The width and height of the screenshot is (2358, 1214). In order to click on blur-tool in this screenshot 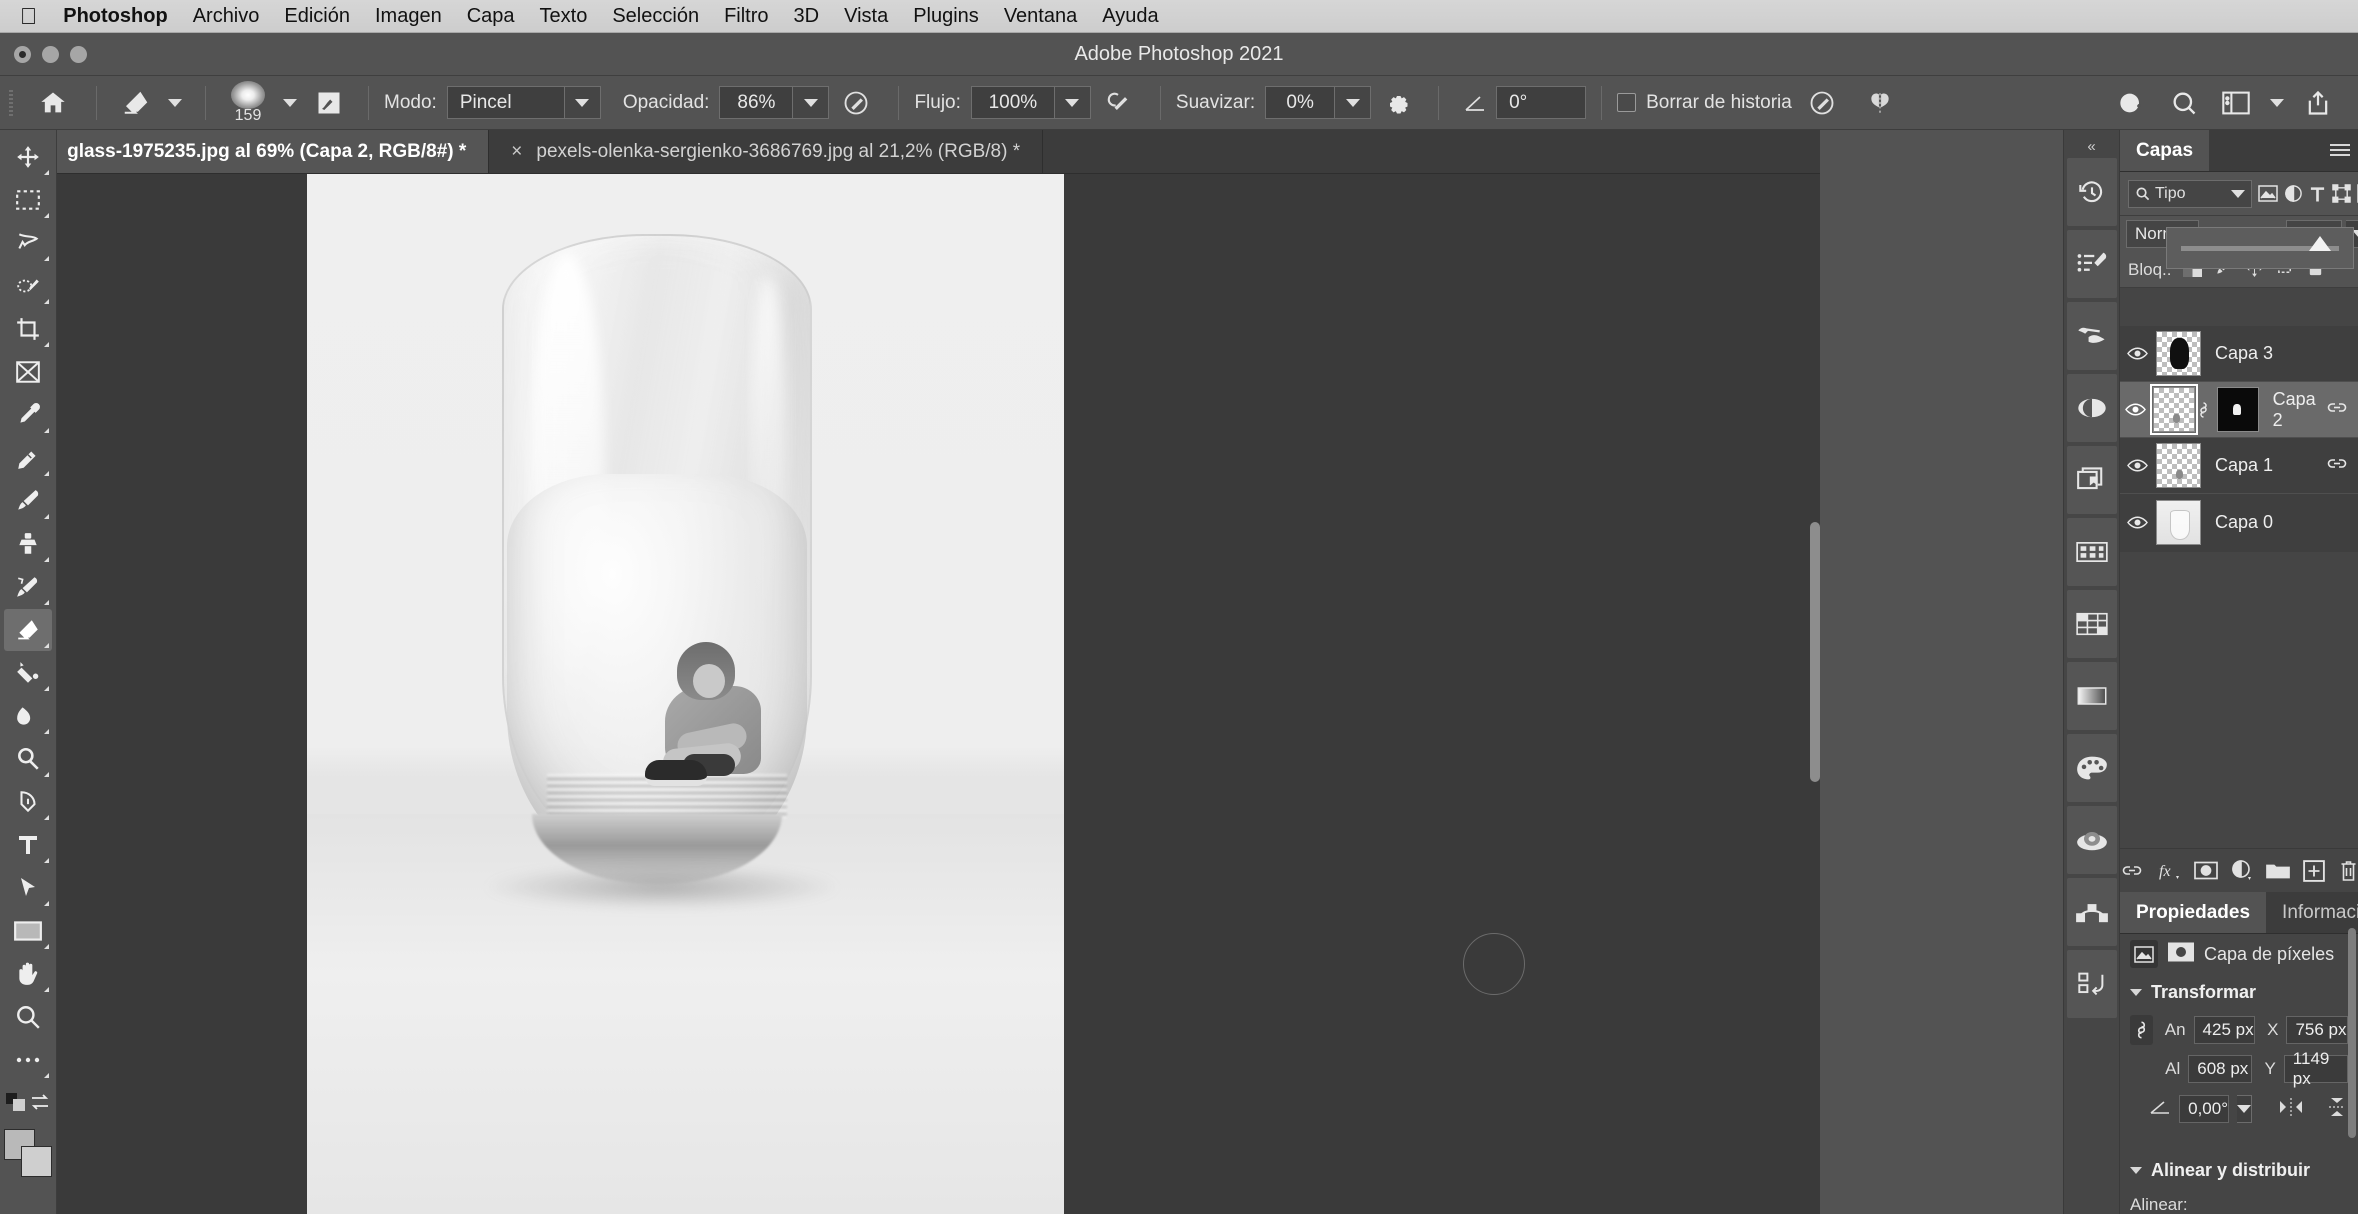, I will do `click(28, 716)`.